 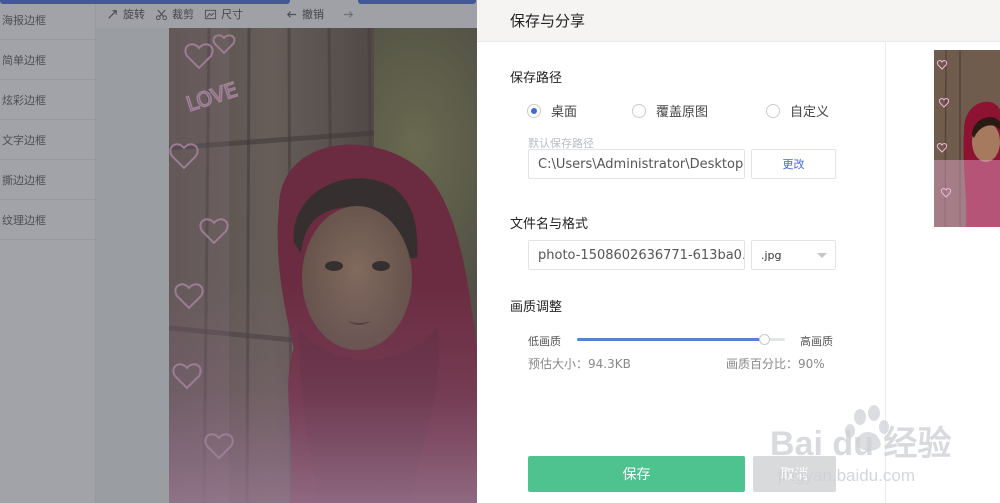 I want to click on radio-desktop: 桌面, so click(x=579, y=110).